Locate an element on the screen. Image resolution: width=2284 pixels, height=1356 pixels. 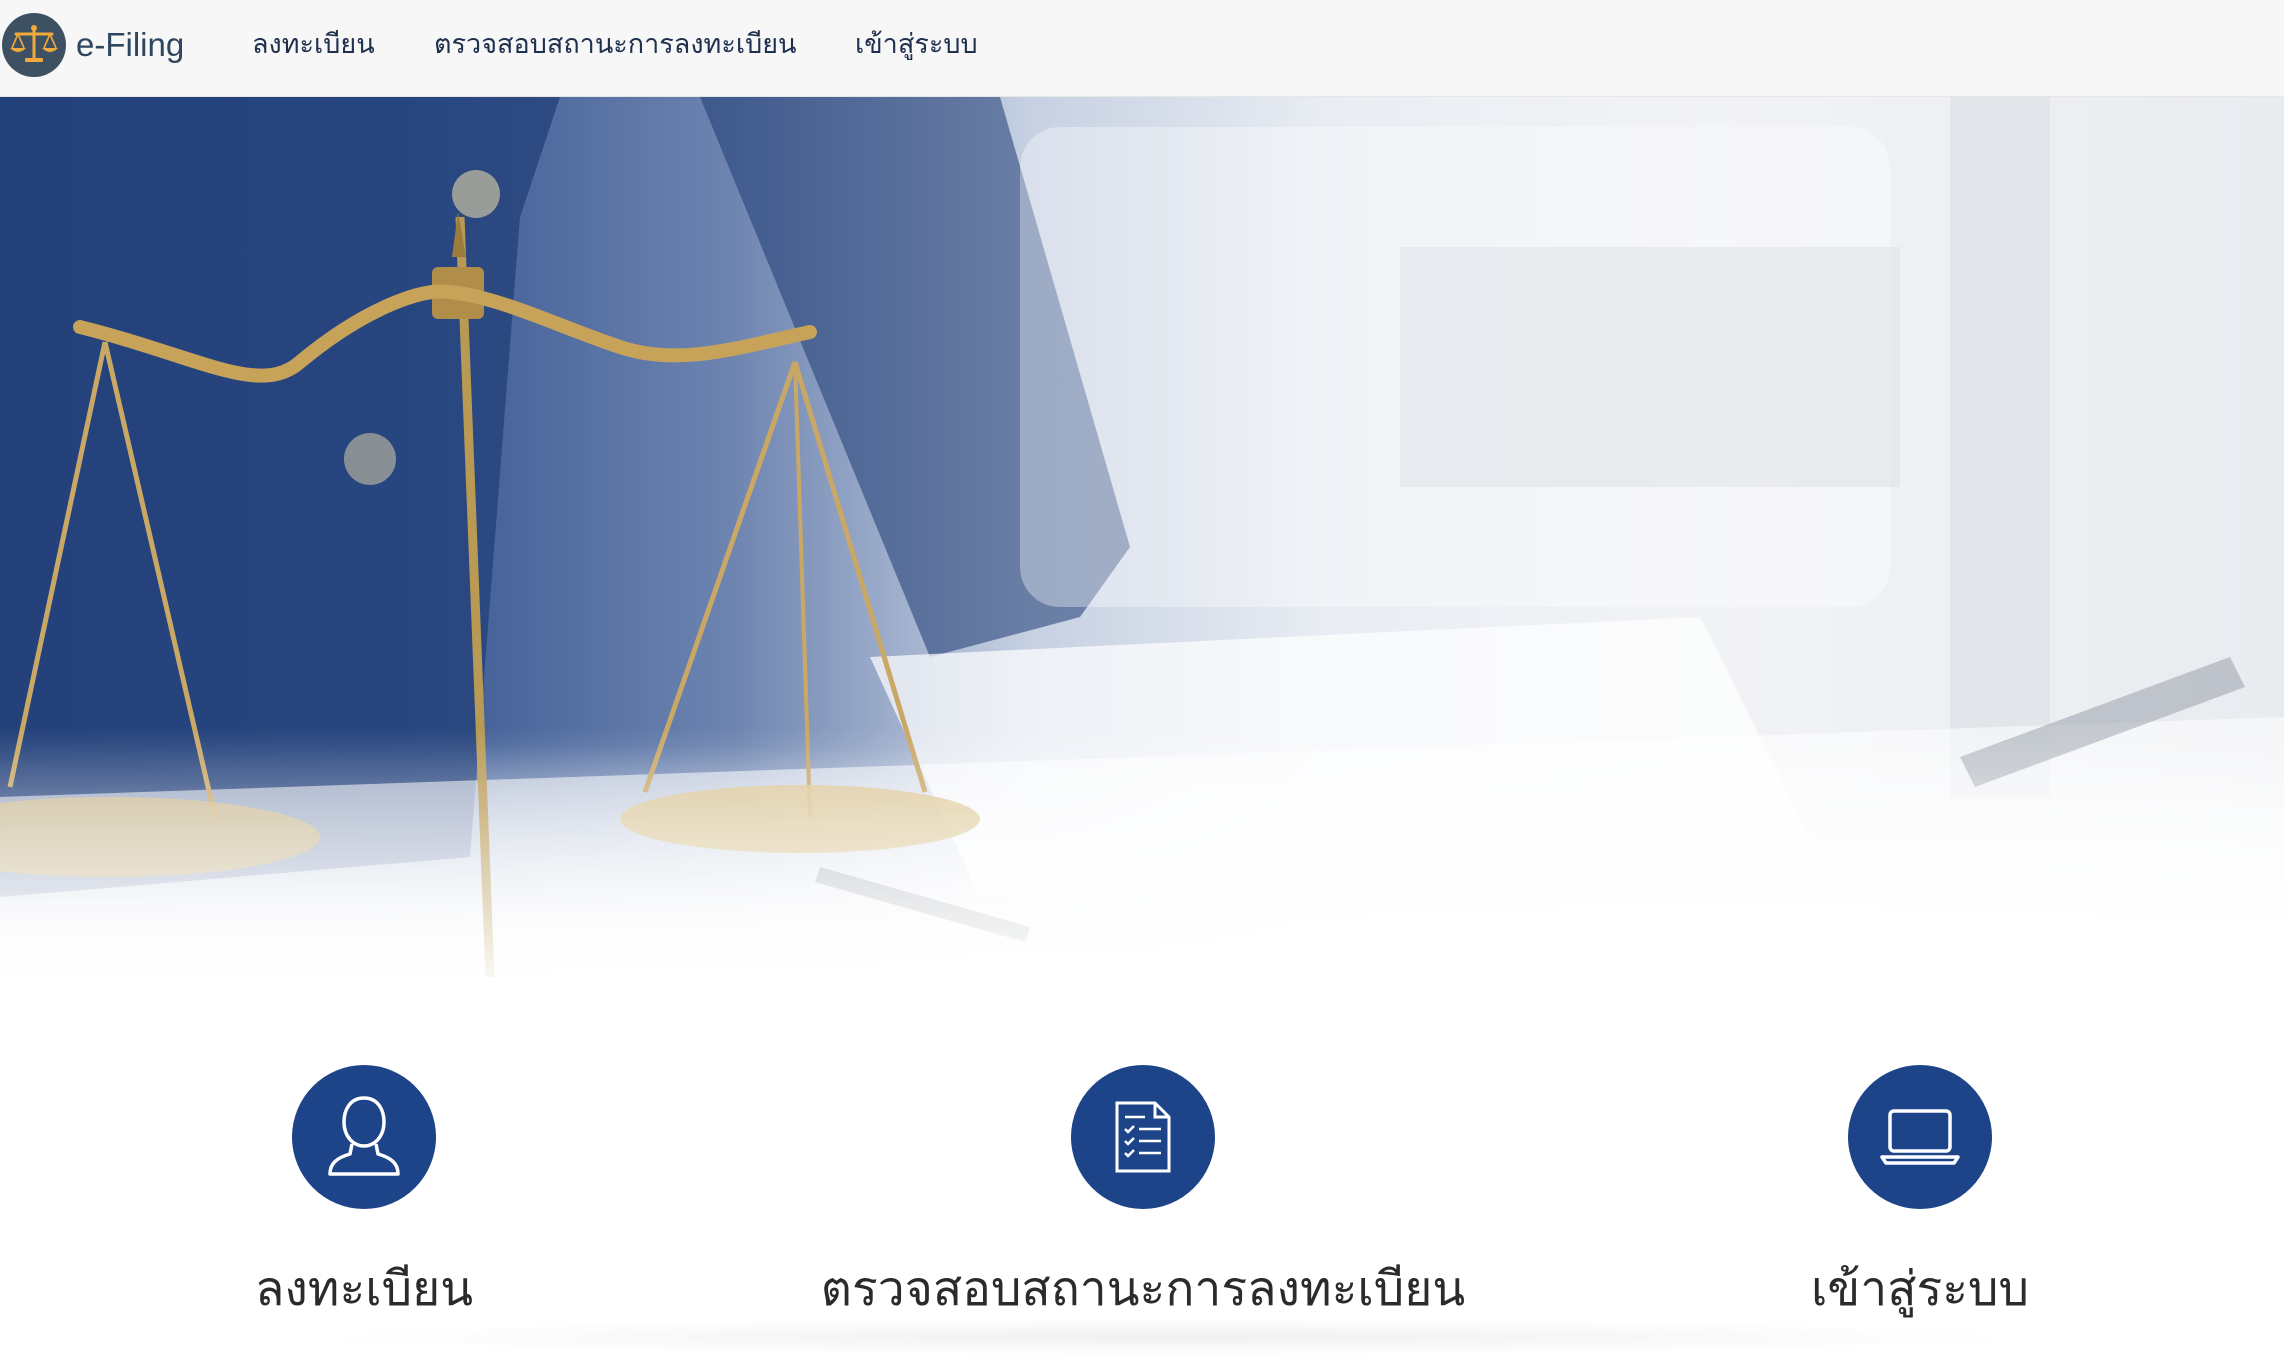
checklist-document-icon is located at coordinates (1143, 1137).